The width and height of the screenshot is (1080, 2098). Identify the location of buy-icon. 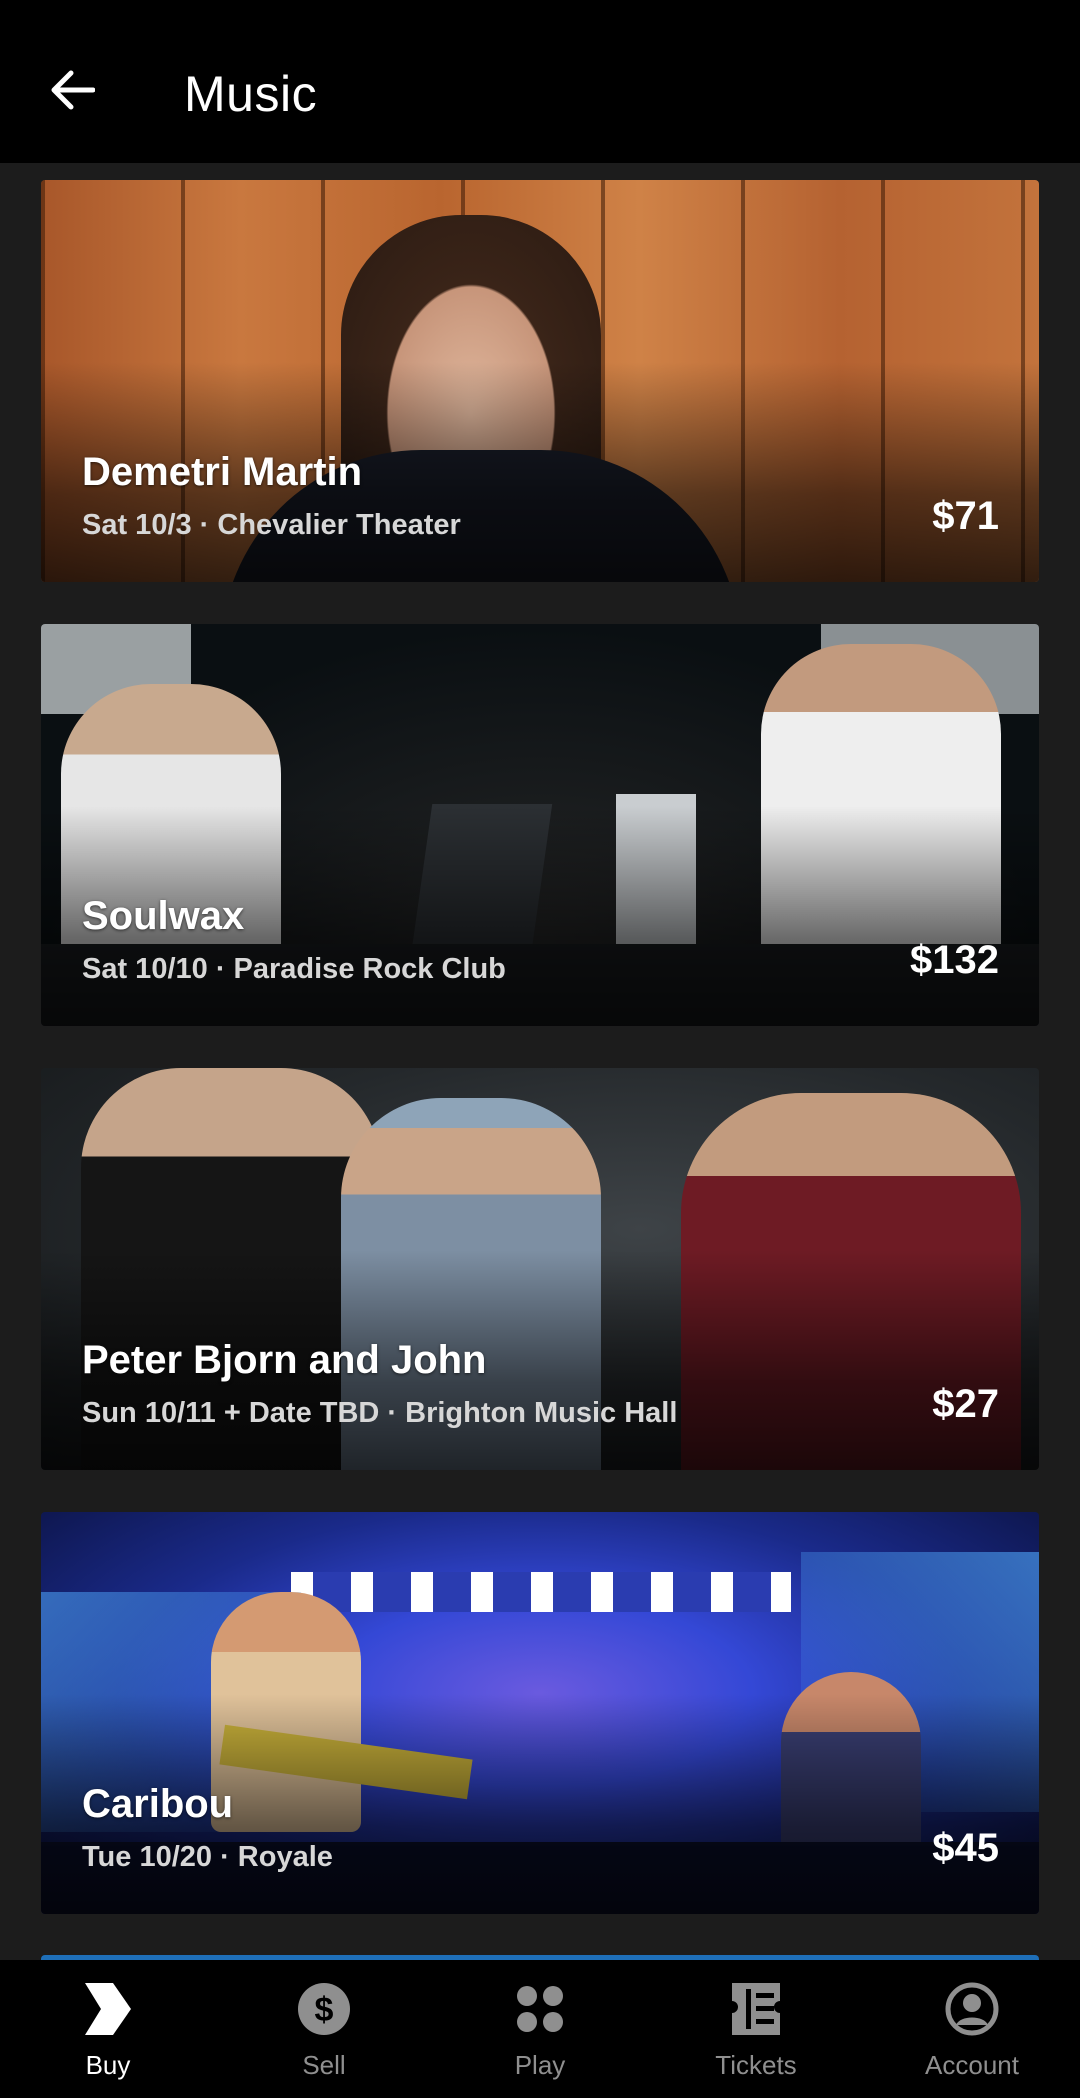
(108, 2009).